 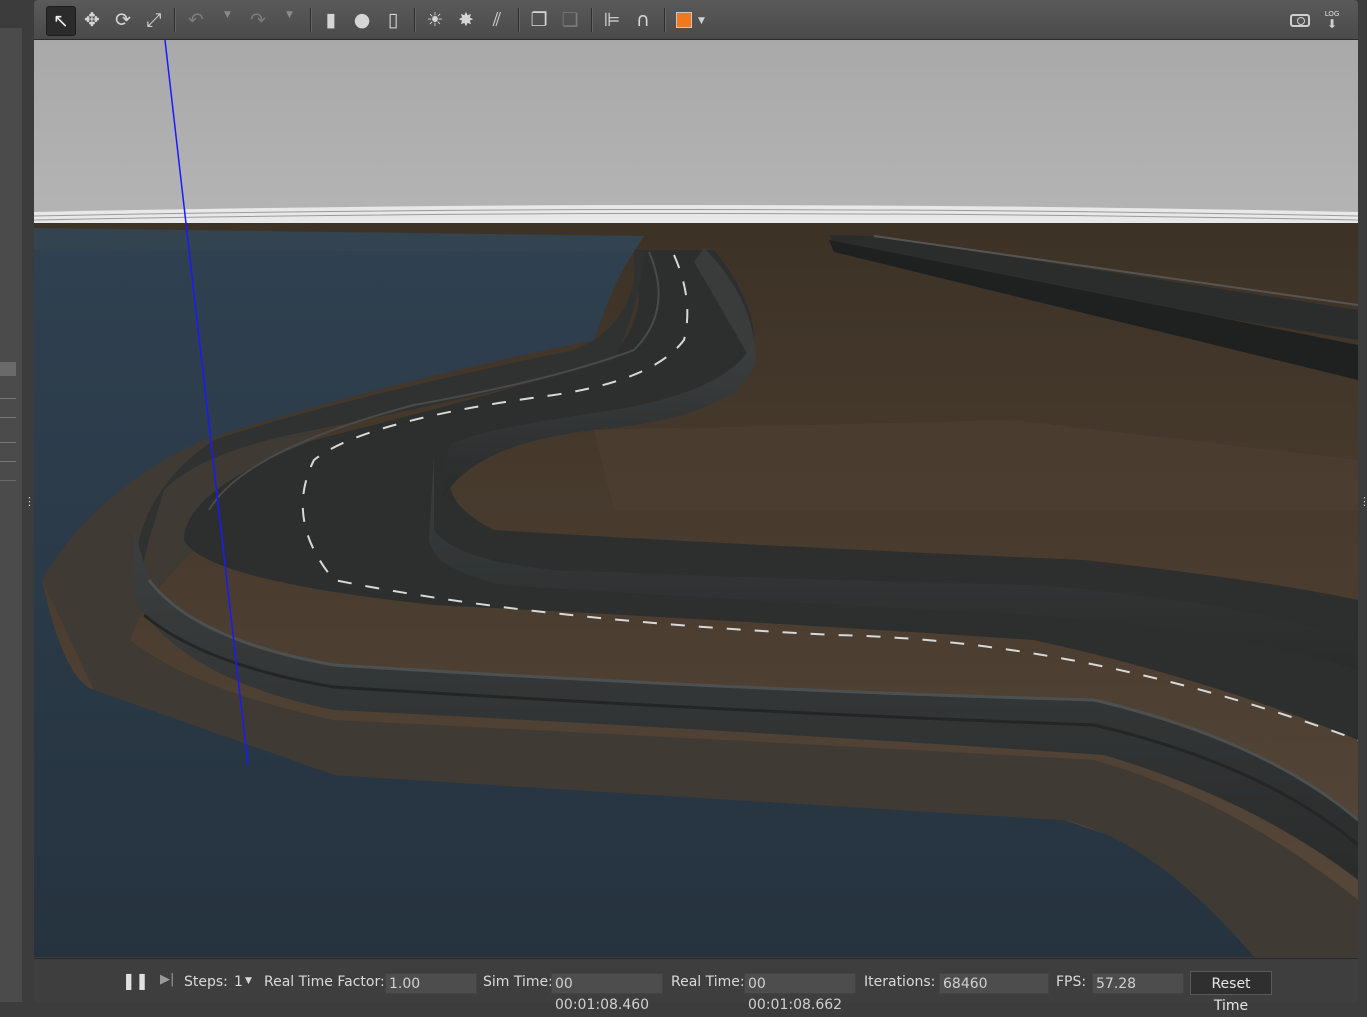 I want to click on redo-dropdown-chevron-icon: ▼, so click(x=289, y=15).